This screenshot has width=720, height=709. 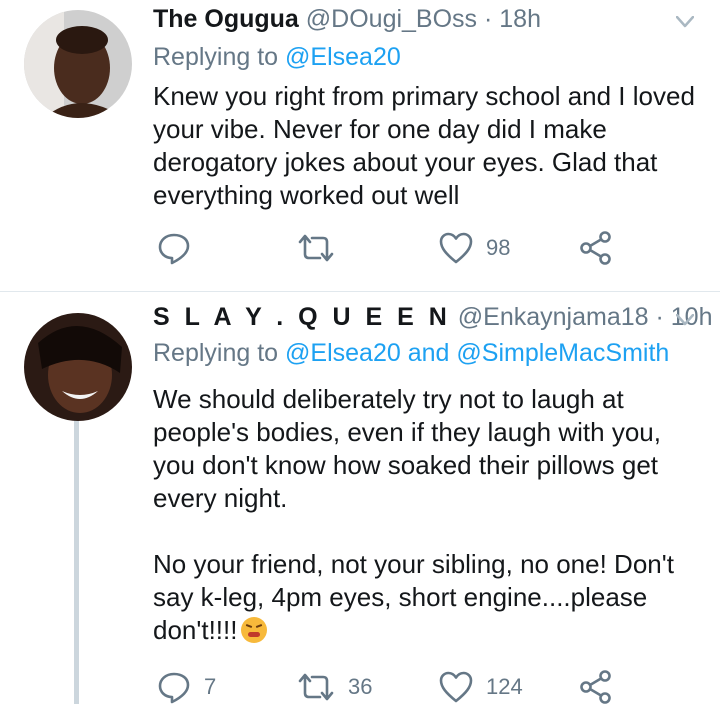 I want to click on tweet-header: S L A Y . Q U E E N @Enkaynjama18 · 10h, so click(x=433, y=317).